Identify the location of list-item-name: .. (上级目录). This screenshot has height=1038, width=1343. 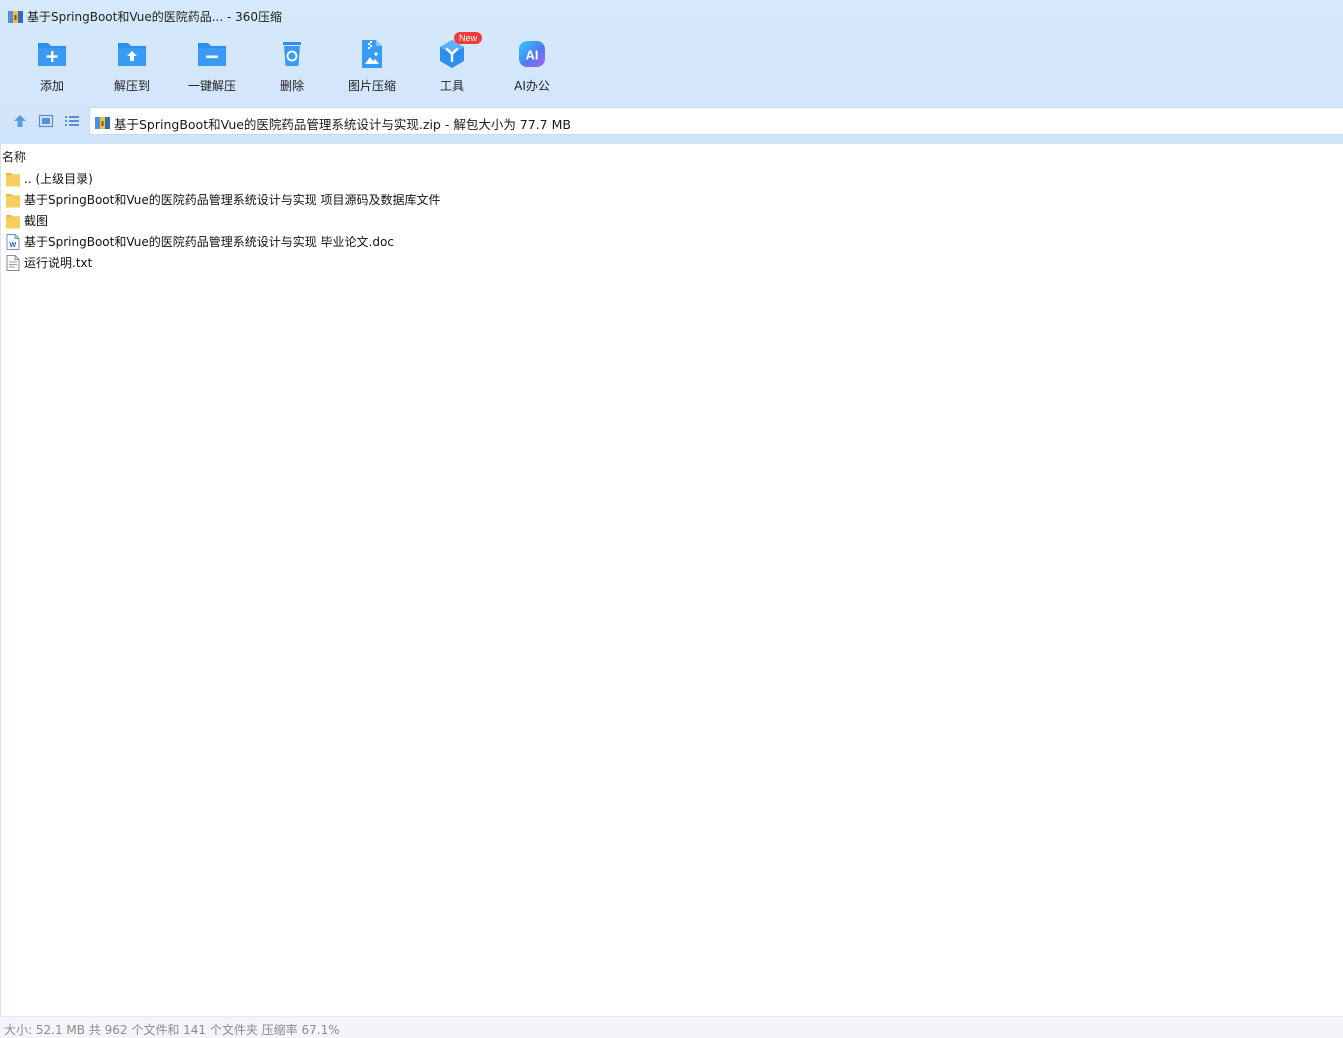
(58, 179).